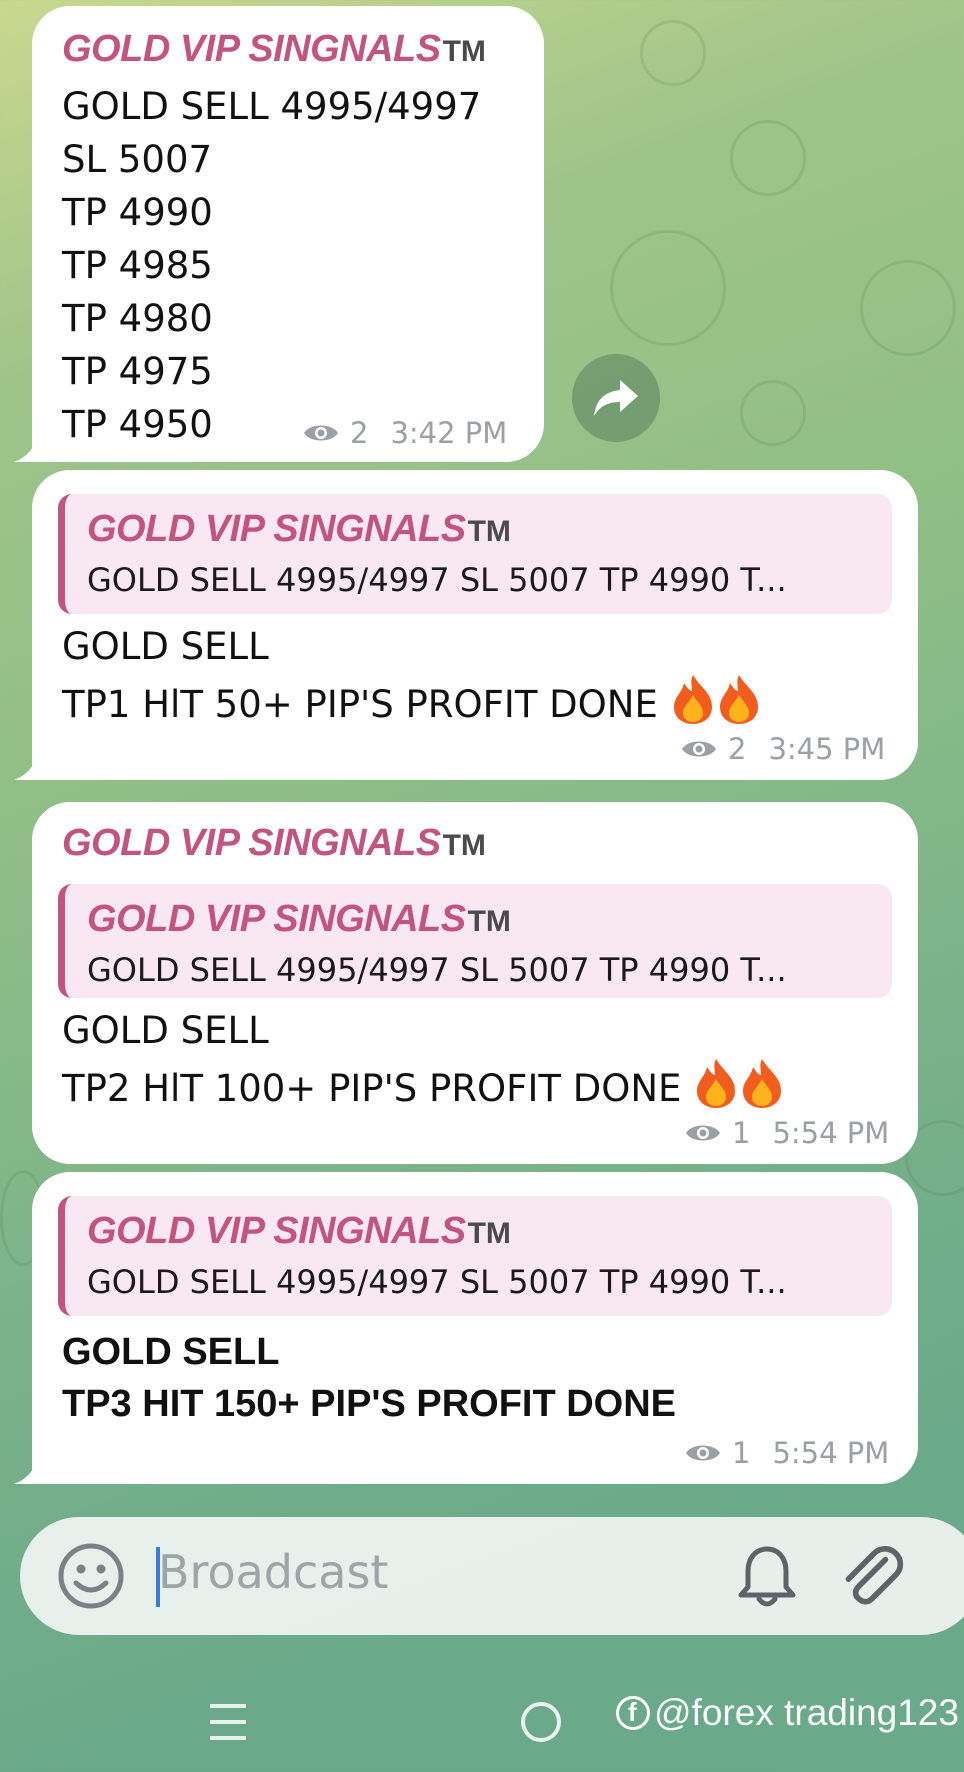 The image size is (964, 1772). I want to click on menu-lines-icon, so click(228, 1722).